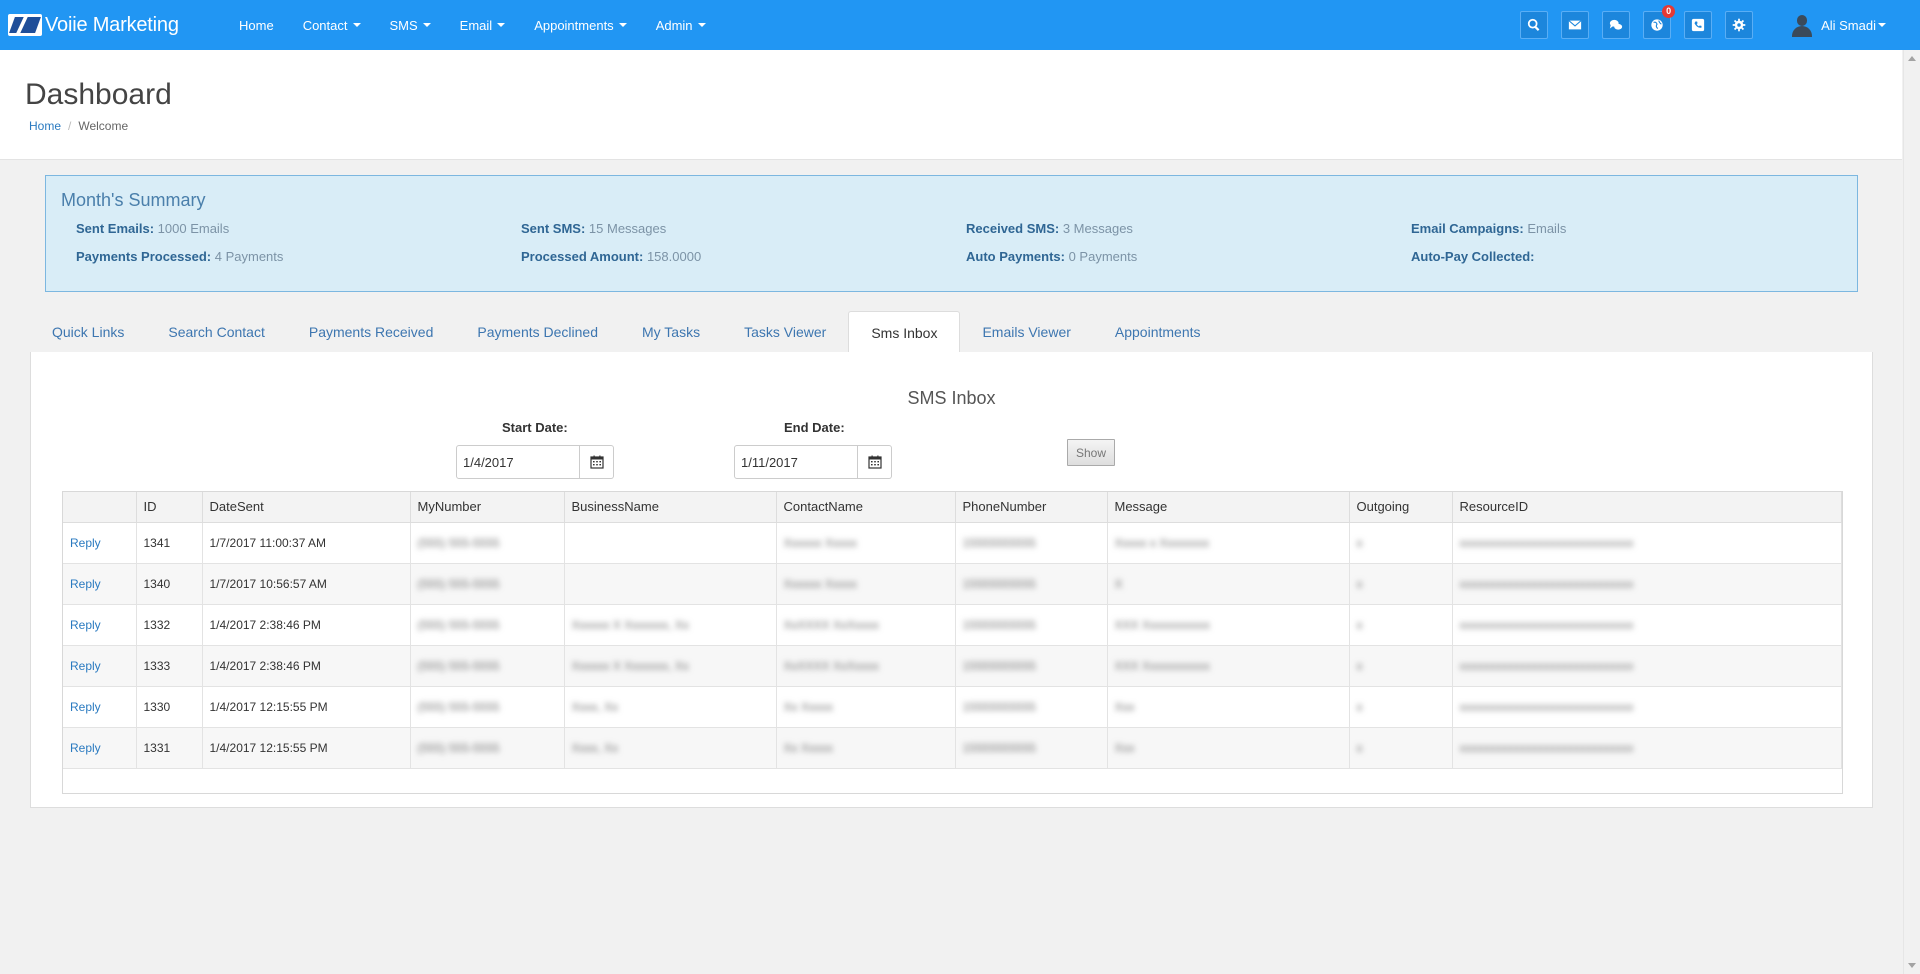  Describe the element at coordinates (681, 25) in the screenshot. I see `nav-admin: Admin` at that location.